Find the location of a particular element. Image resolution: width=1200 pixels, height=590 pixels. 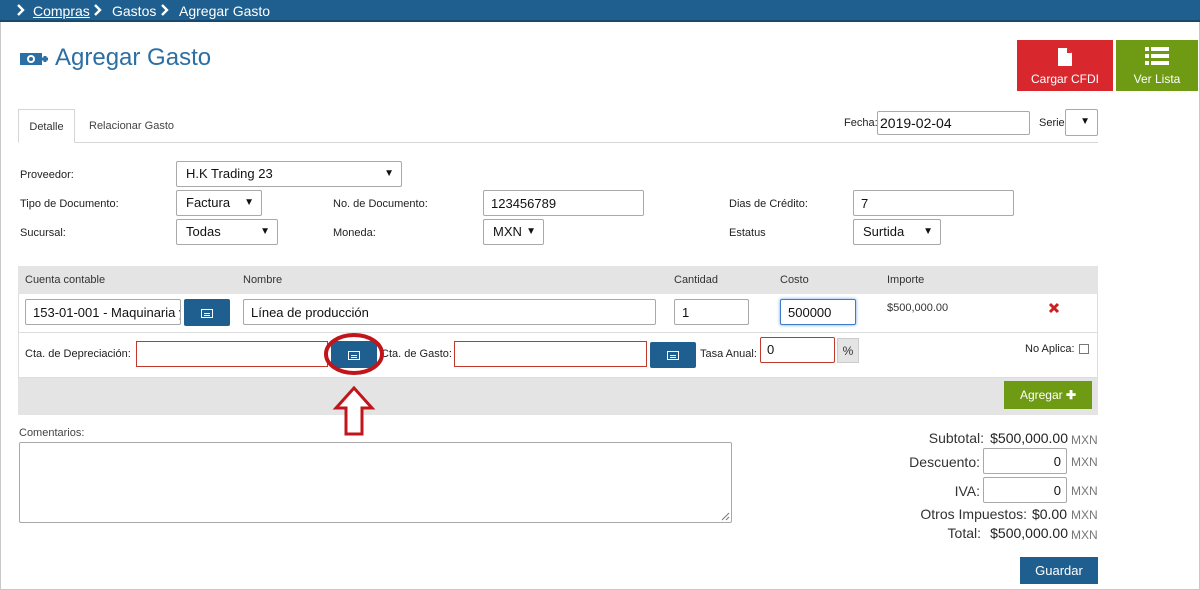

comentarios-textarea is located at coordinates (375, 482).